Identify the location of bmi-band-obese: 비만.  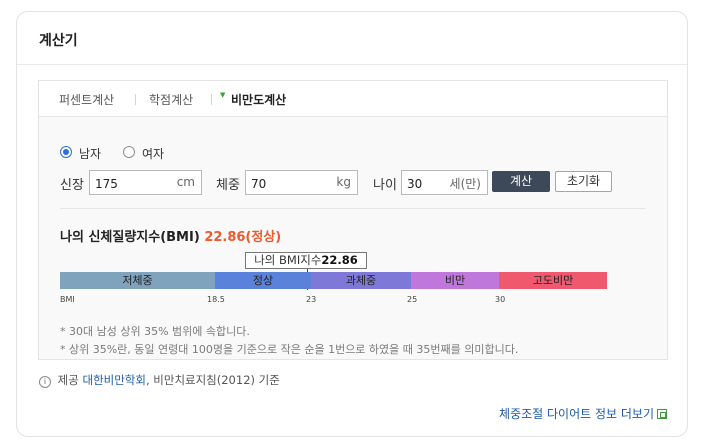
(455, 280).